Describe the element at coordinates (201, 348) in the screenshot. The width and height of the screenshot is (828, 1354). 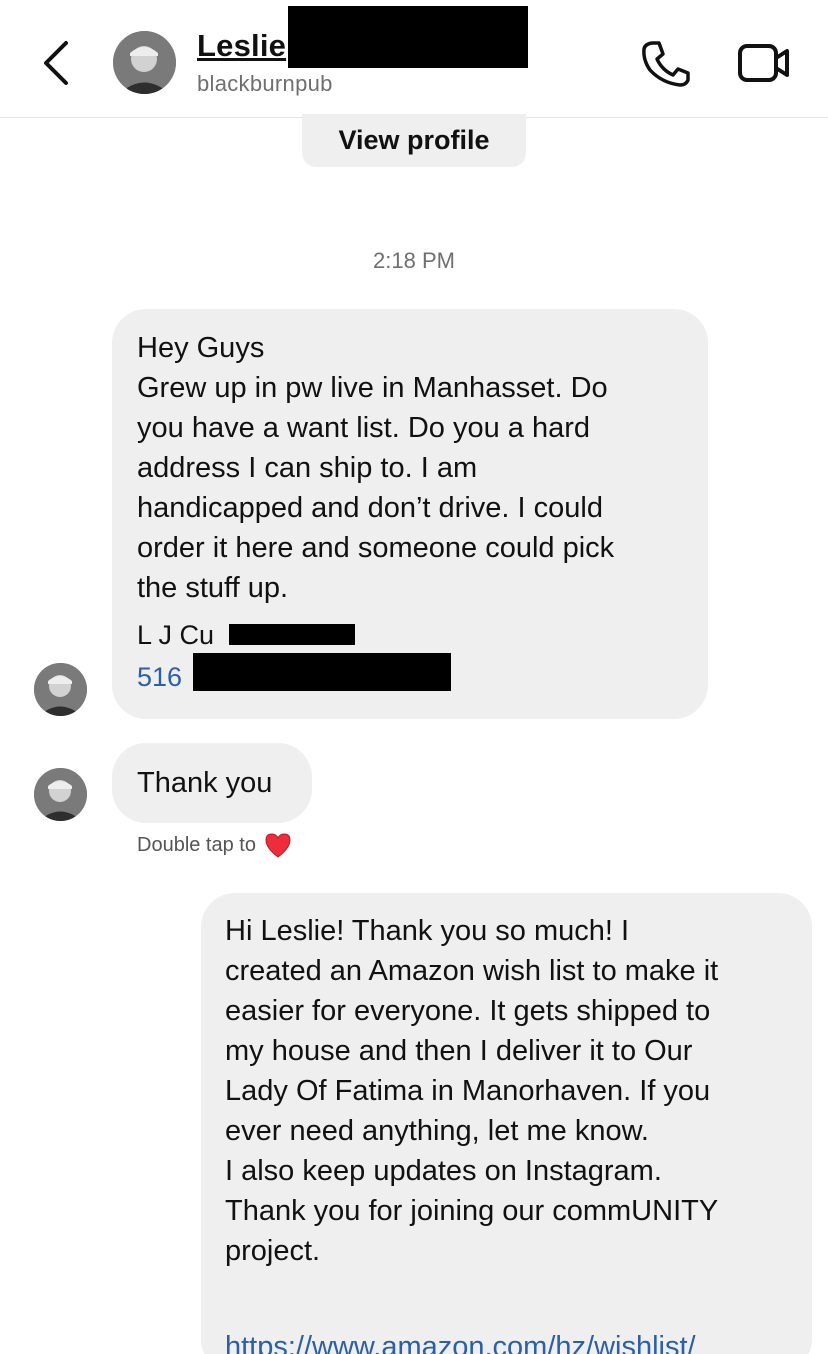
I see `message-line: Hey Guys` at that location.